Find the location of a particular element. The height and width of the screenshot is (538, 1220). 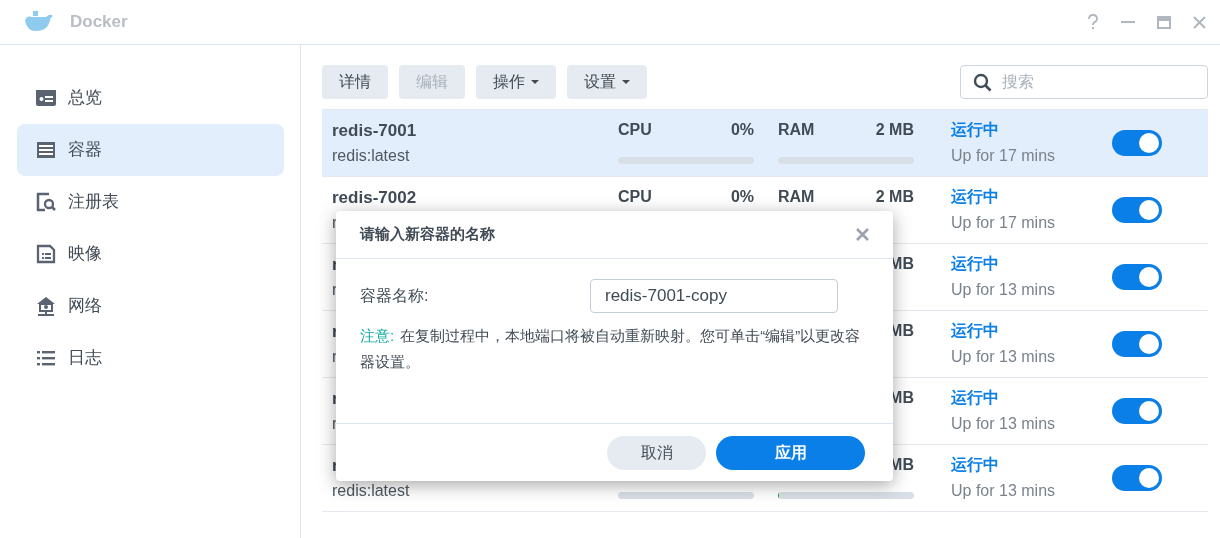

field-label: 容器名称: is located at coordinates (395, 296).